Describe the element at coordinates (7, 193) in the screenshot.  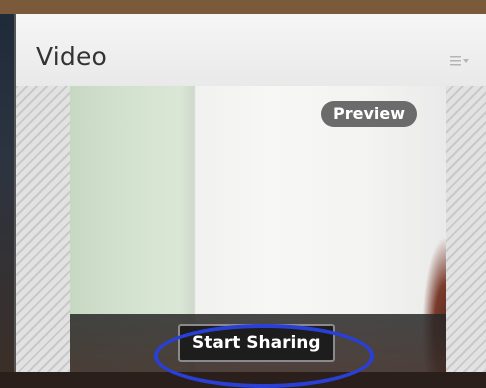
I see `background-strip` at that location.